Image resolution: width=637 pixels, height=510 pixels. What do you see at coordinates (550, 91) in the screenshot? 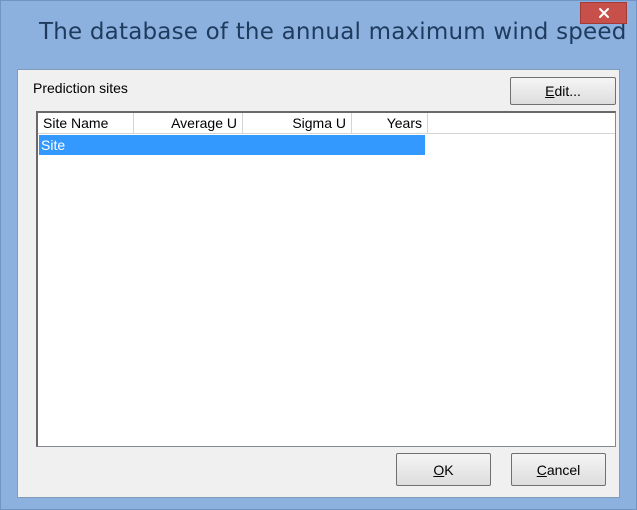
I see `edit-button-mnemonic: E` at bounding box center [550, 91].